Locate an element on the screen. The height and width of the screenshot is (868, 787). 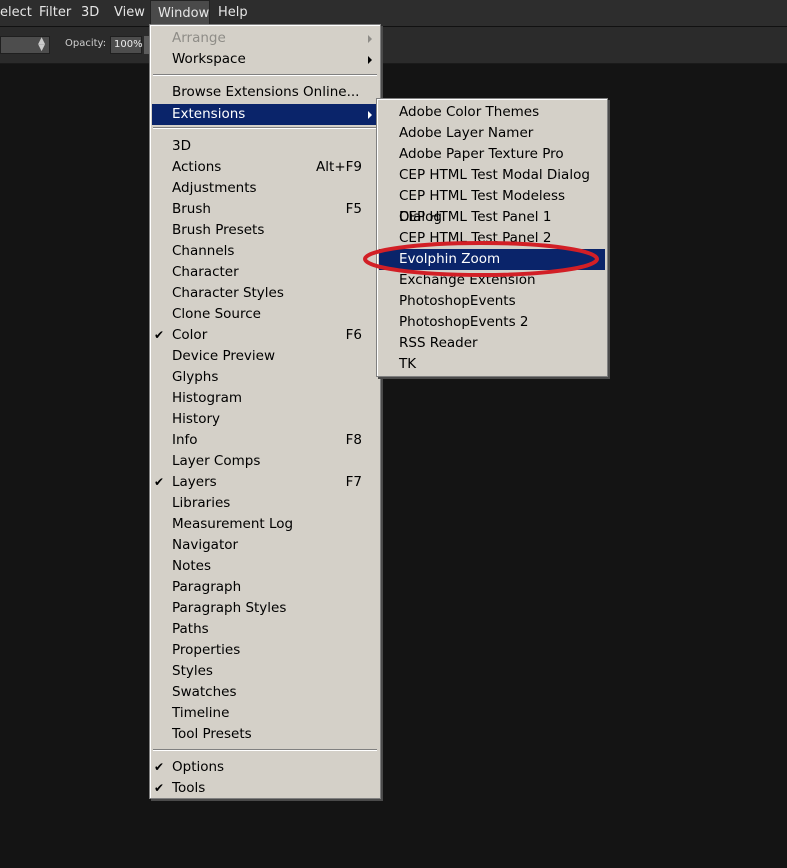
window-menu-item-notes: Notes is located at coordinates (265, 566).